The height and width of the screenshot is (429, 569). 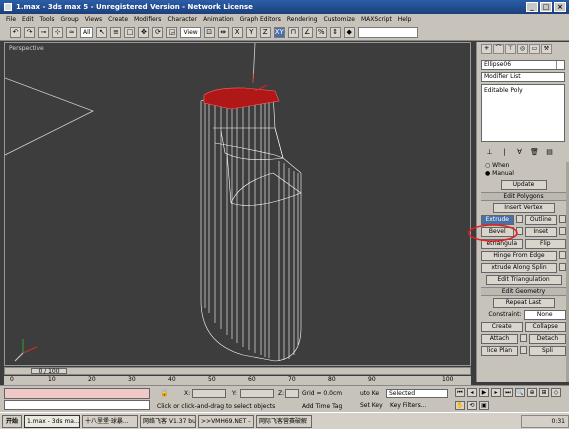 What do you see at coordinates (190, 32) in the screenshot?
I see `reference-coord-dropdown: View` at bounding box center [190, 32].